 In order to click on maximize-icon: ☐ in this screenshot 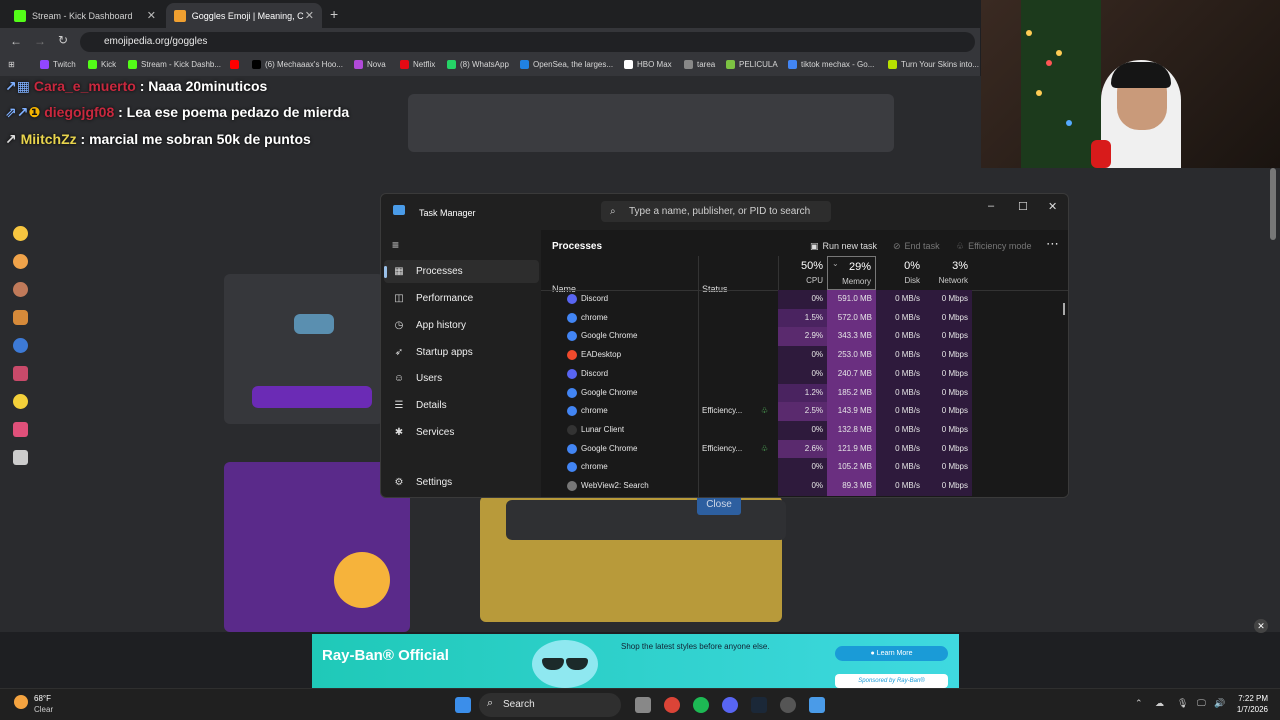, I will do `click(1023, 206)`.